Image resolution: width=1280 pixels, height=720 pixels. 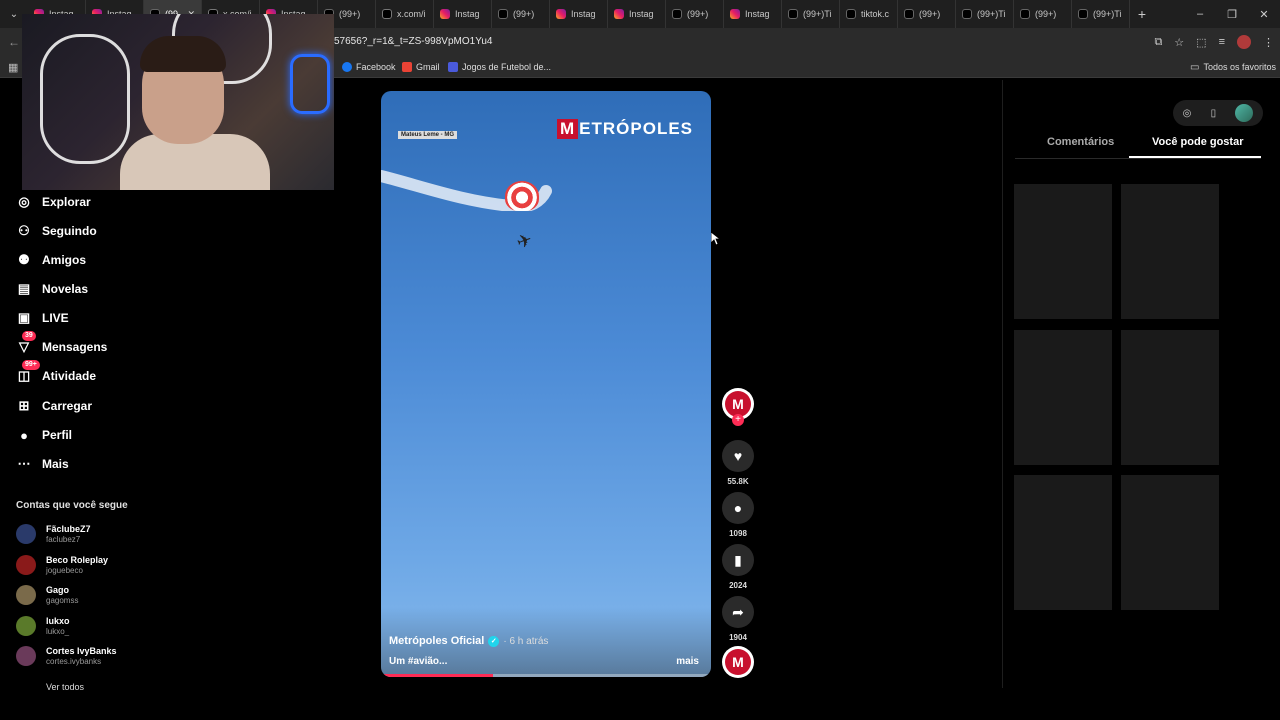 I want to click on sidebar-item-amigos: ⚉ Amigos, so click(x=51, y=260).